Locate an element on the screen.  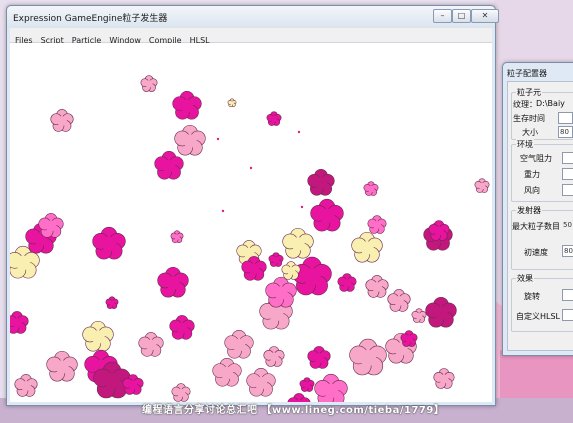
group-environment: 环境 空气阻力 重力 风向 is located at coordinates (542, 170).